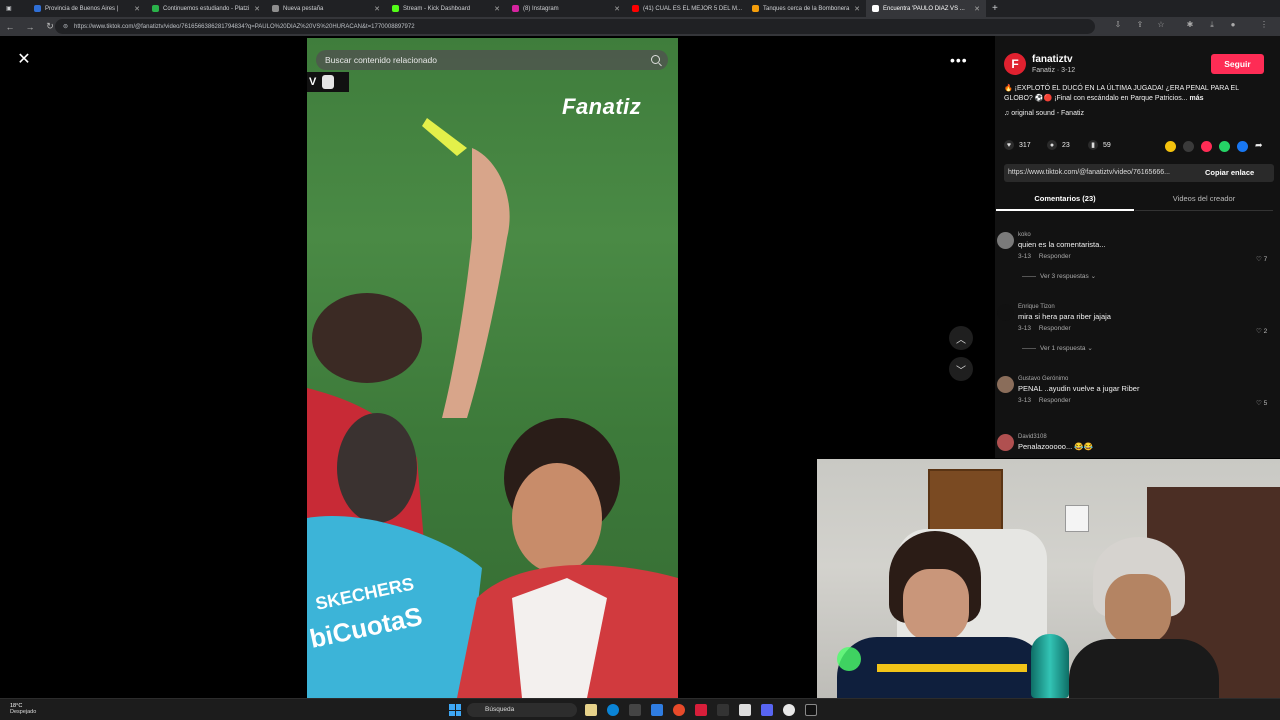 Image resolution: width=1280 pixels, height=720 pixels. Describe the element at coordinates (1032, 437) in the screenshot. I see `comment-username: David3108` at that location.